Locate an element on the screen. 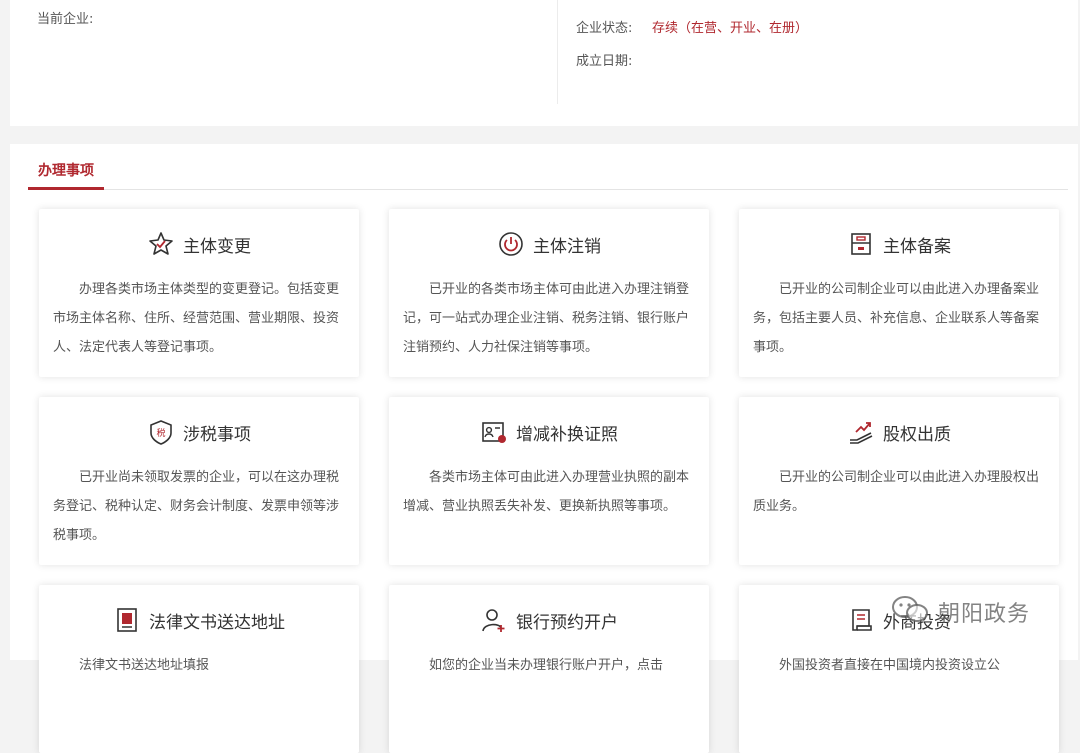  company-status-value: 存续（在营、开业、在册） is located at coordinates (730, 28).